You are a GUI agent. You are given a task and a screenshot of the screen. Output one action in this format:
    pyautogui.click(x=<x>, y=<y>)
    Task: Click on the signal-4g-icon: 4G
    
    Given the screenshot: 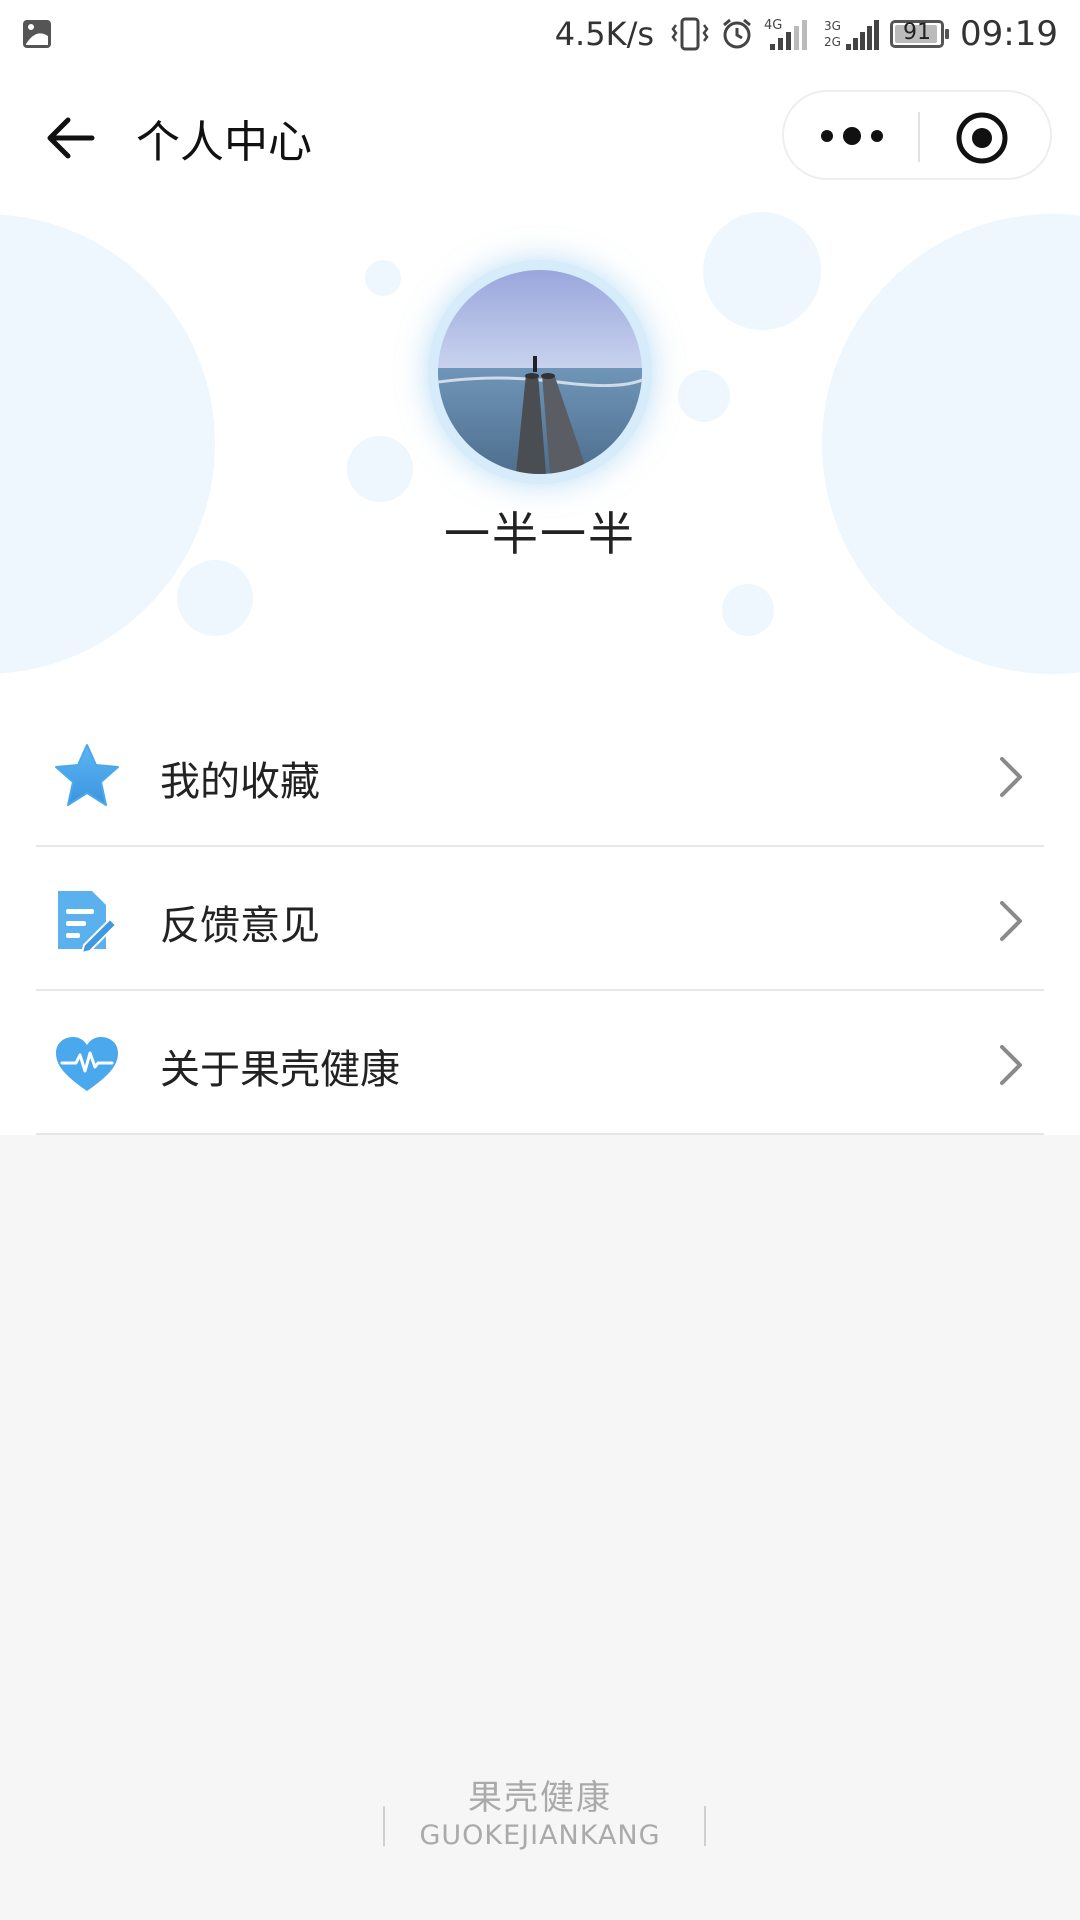 What is the action you would take?
    pyautogui.click(x=786, y=34)
    